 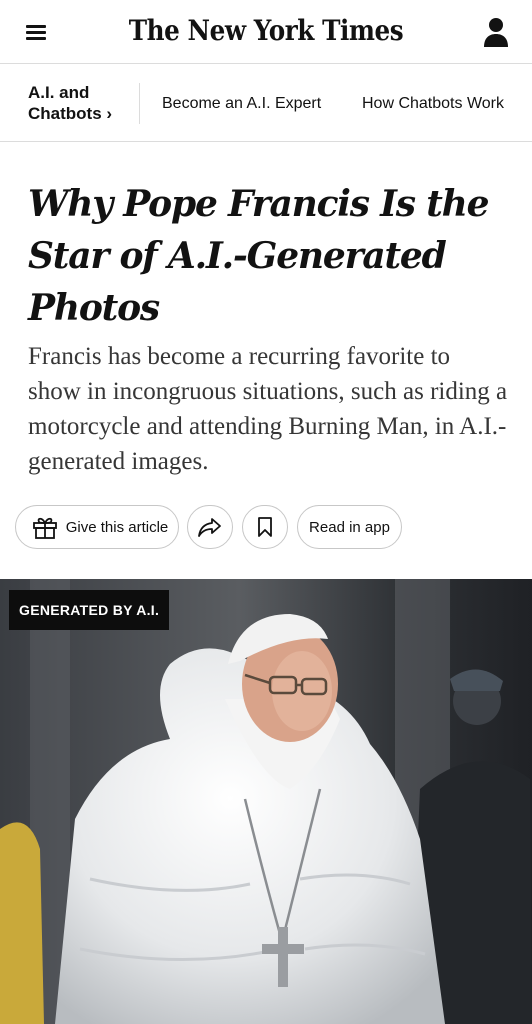 I want to click on section-divider, so click(x=139, y=103).